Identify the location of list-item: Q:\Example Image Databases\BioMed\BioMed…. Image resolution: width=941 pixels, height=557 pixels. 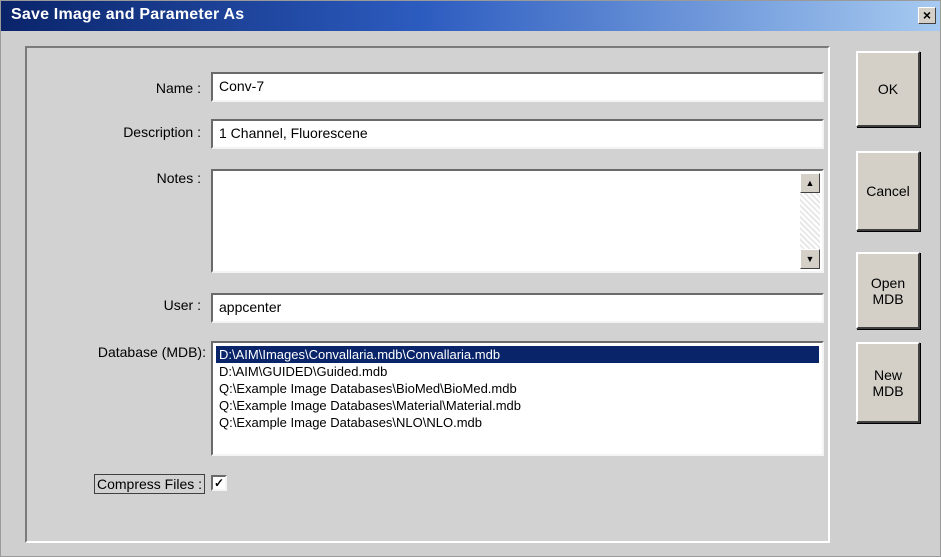
(517, 388).